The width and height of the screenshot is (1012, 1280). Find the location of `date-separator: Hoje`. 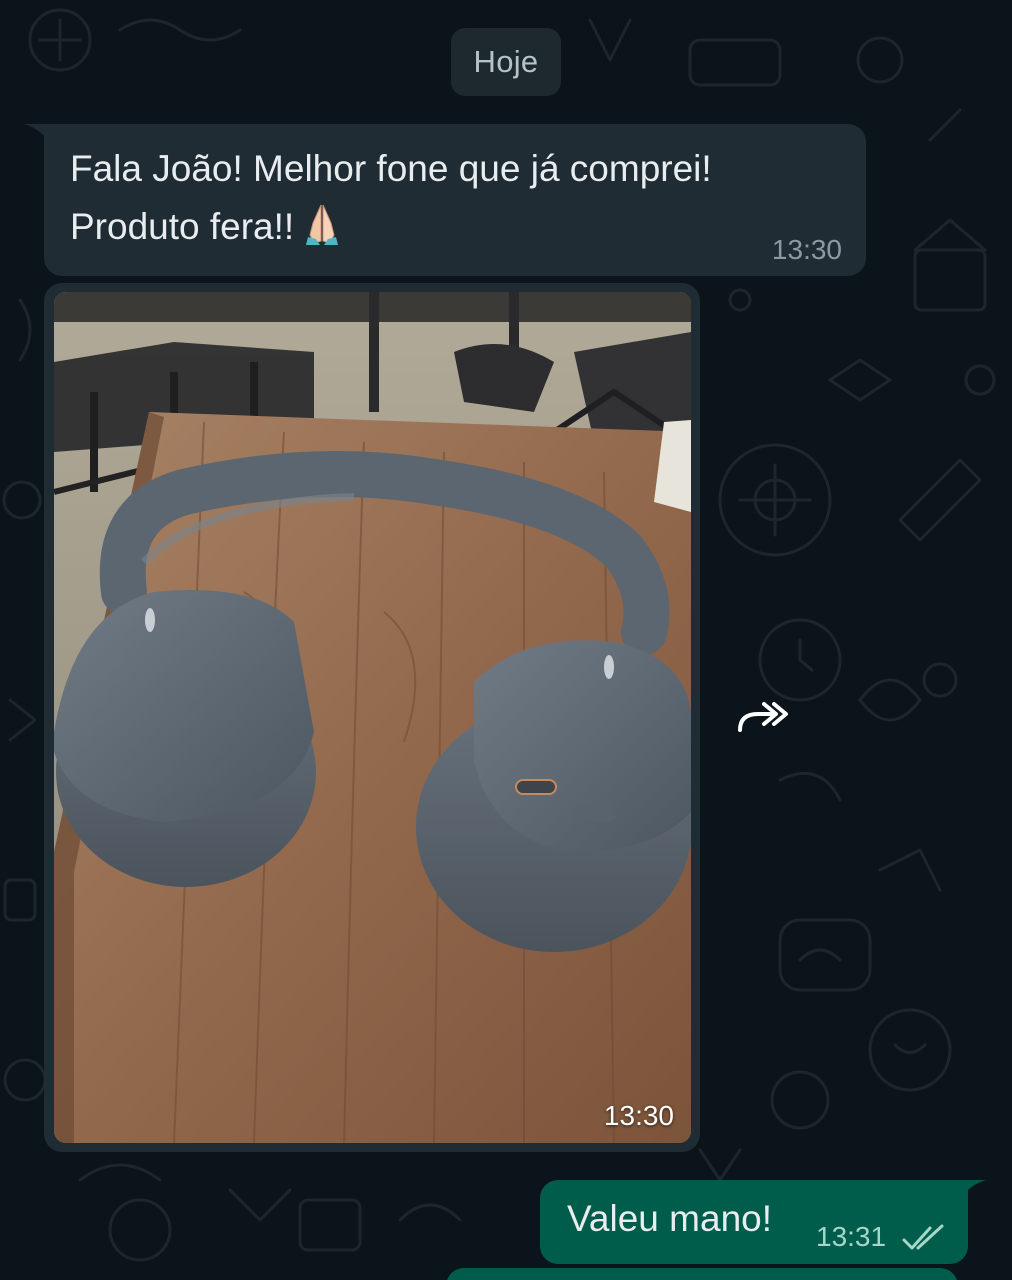

date-separator: Hoje is located at coordinates (506, 62).